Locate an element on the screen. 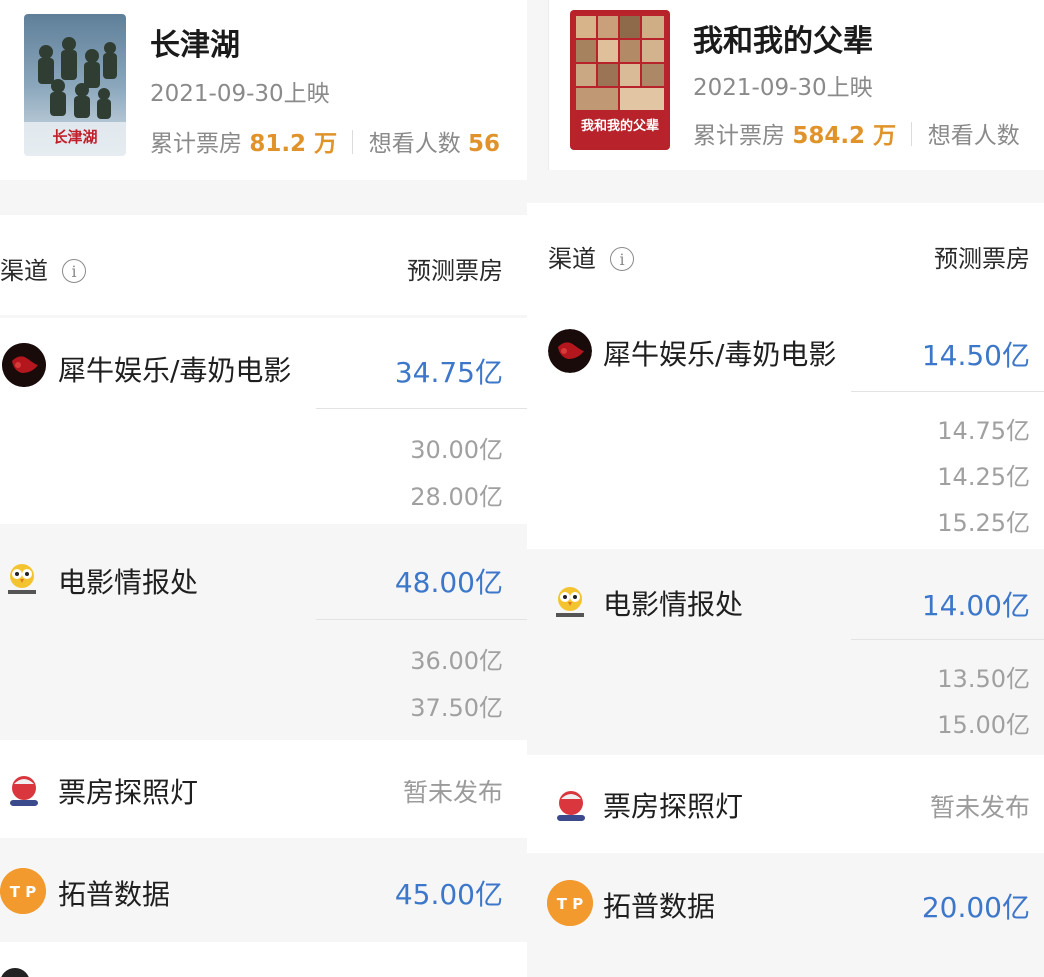 This screenshot has height=977, width=1044. poster-title-text: 我和我的父辈 is located at coordinates (620, 126).